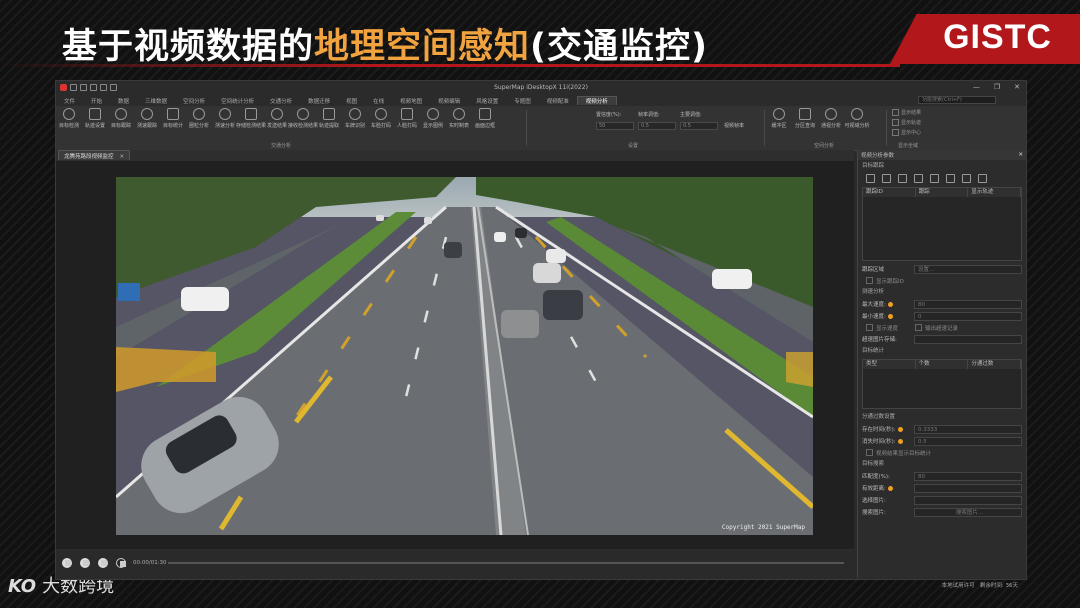  What do you see at coordinates (225, 118) in the screenshot?
I see `ribbon-button: 测速分析` at bounding box center [225, 118].